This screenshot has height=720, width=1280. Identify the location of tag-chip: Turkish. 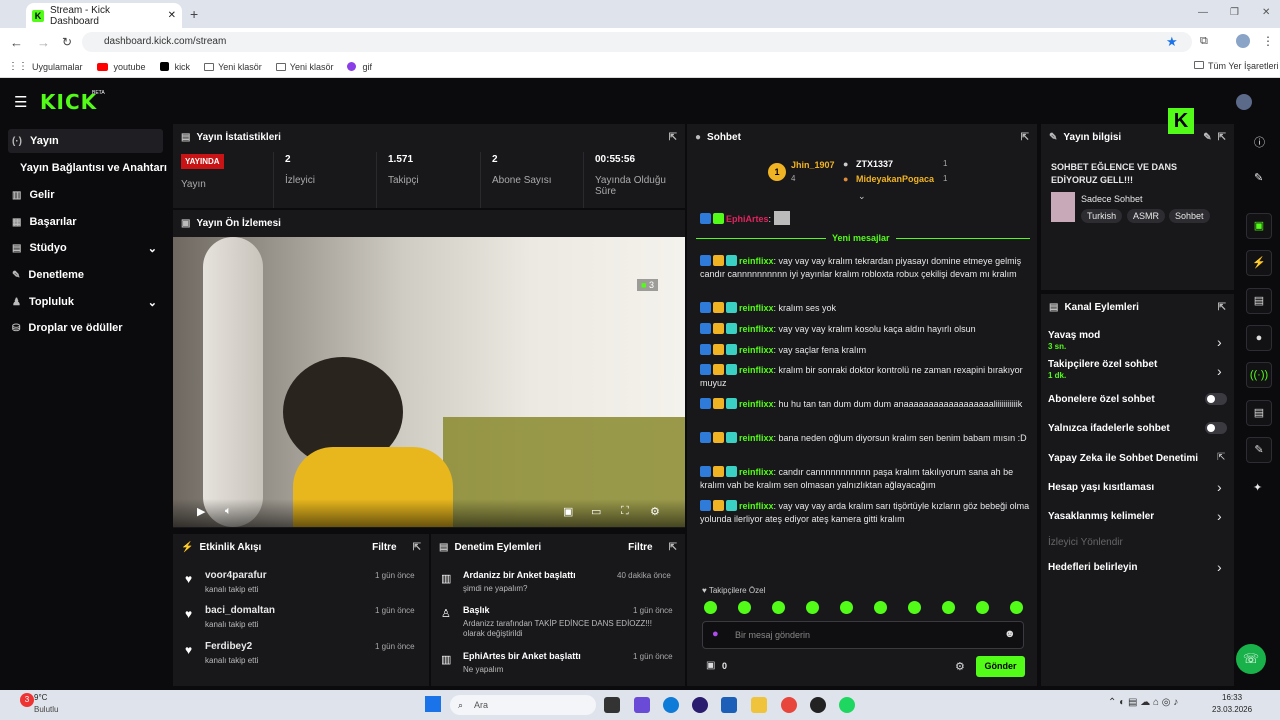
(1102, 216).